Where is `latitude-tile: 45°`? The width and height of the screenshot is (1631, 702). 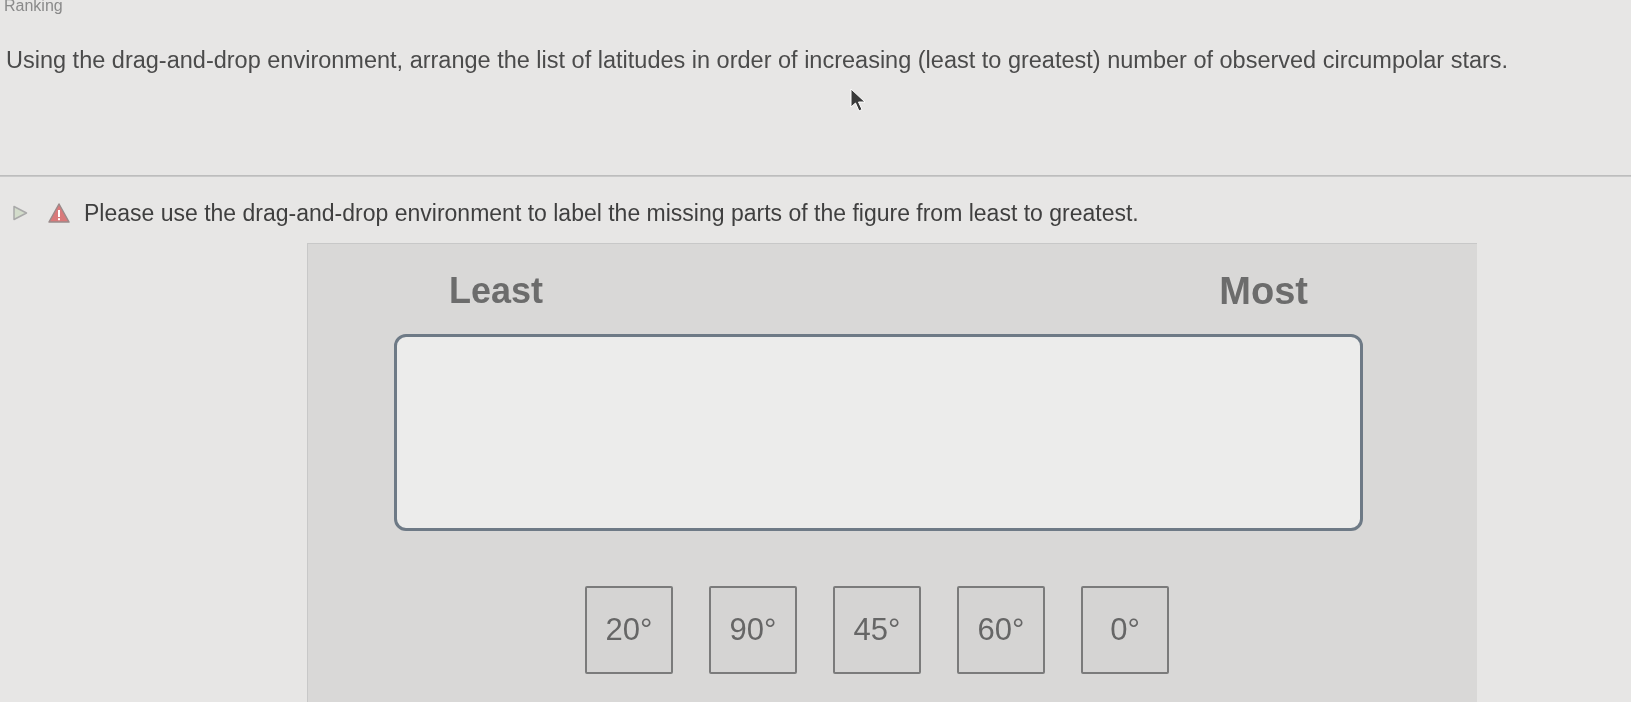 latitude-tile: 45° is located at coordinates (877, 630).